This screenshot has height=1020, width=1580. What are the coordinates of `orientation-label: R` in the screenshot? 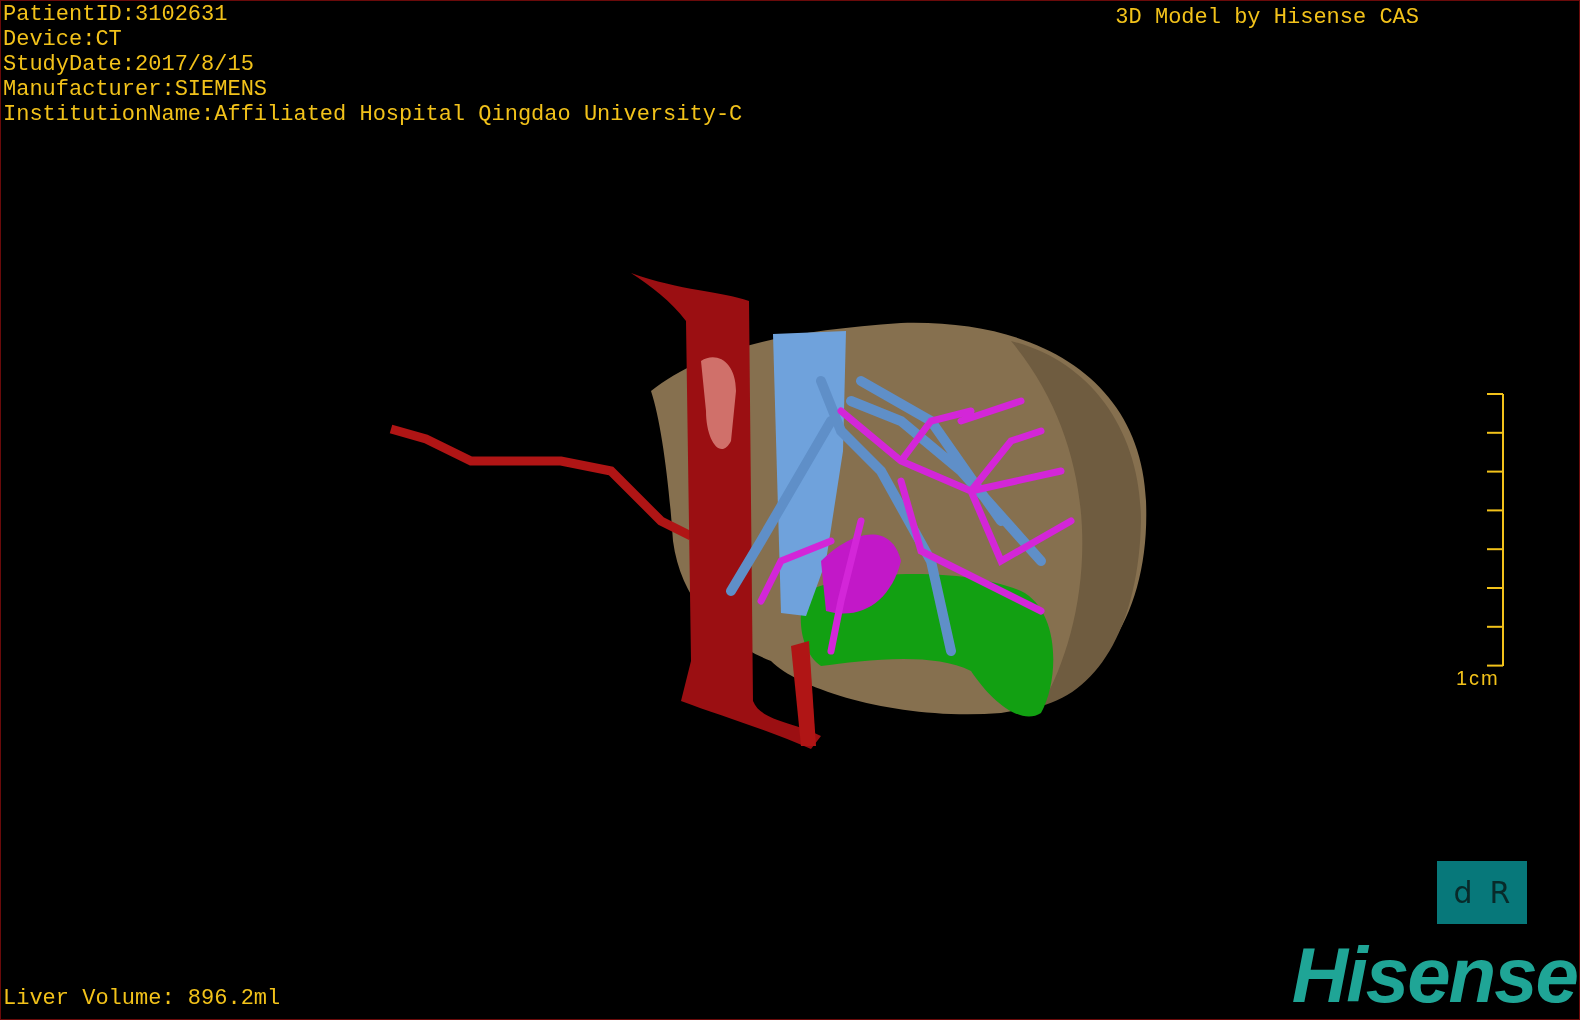 It's located at (1500, 893).